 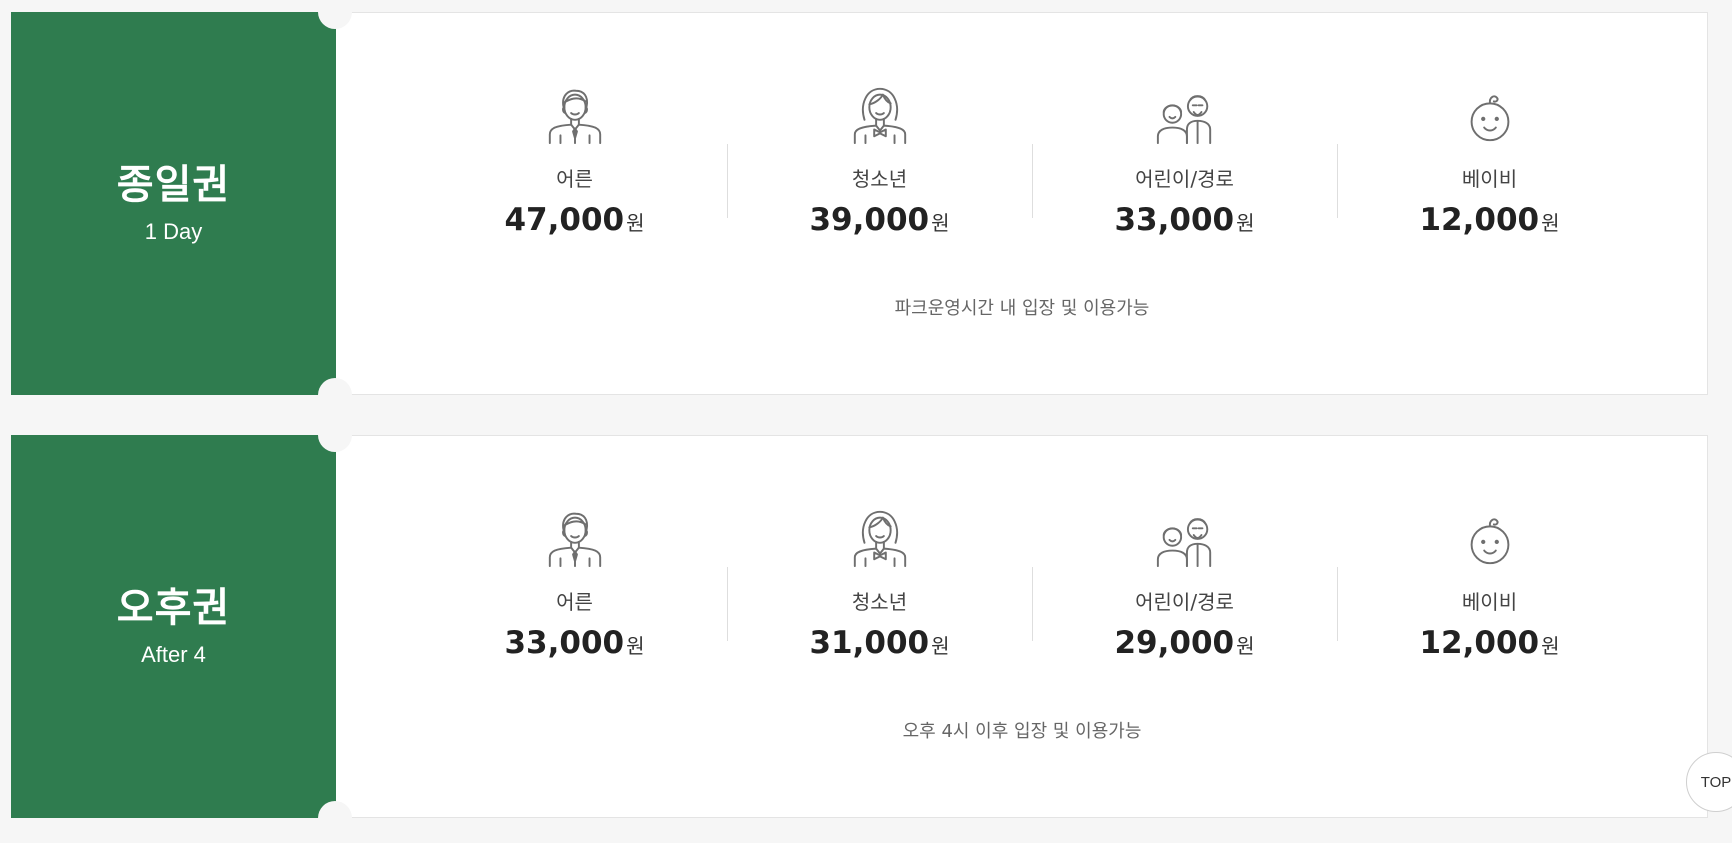 I want to click on price-value: 47,000, so click(x=564, y=220).